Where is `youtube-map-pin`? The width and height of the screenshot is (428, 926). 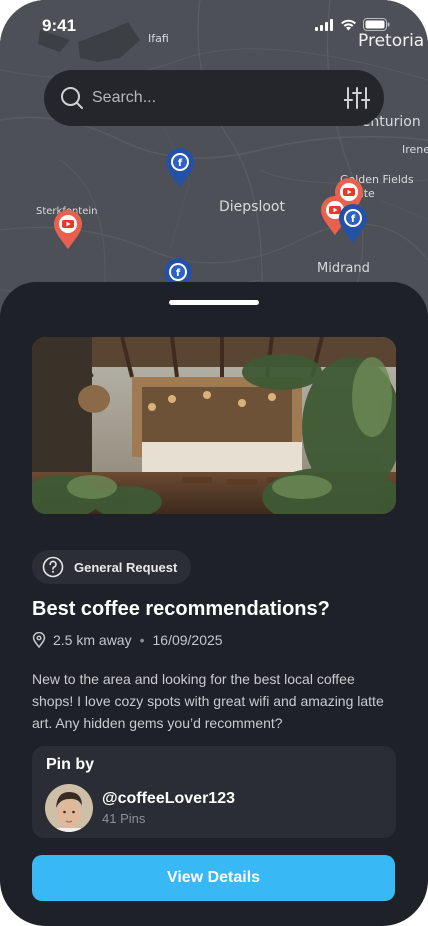 youtube-map-pin is located at coordinates (68, 230).